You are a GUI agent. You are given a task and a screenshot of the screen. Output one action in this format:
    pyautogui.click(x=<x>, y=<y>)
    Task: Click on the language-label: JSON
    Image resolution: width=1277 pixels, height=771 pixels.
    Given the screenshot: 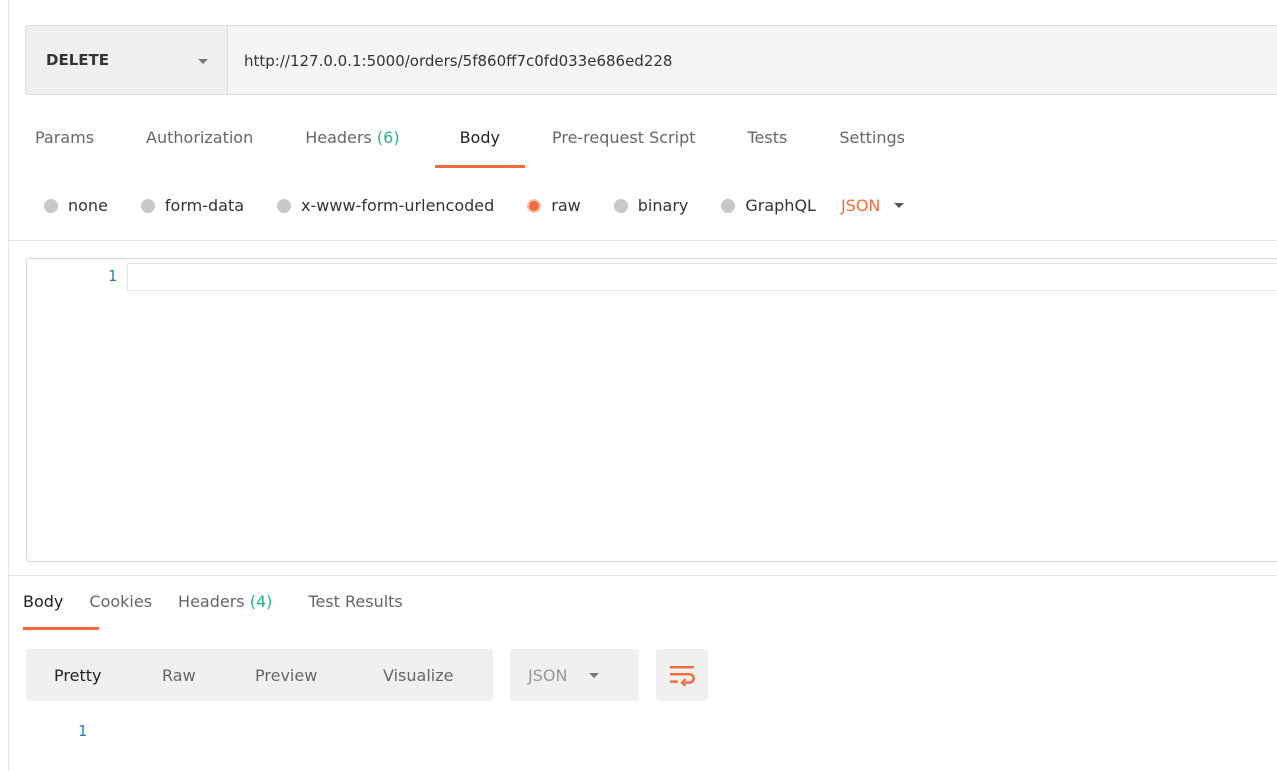 What is the action you would take?
    pyautogui.click(x=860, y=205)
    